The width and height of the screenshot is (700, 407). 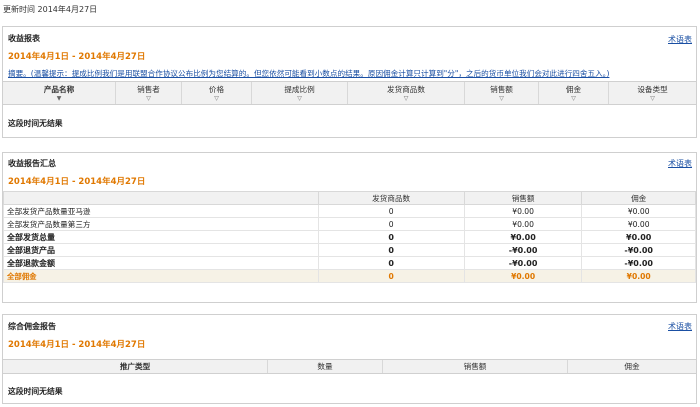 I want to click on col-product-name: 产品名称 ▼, so click(x=59, y=93).